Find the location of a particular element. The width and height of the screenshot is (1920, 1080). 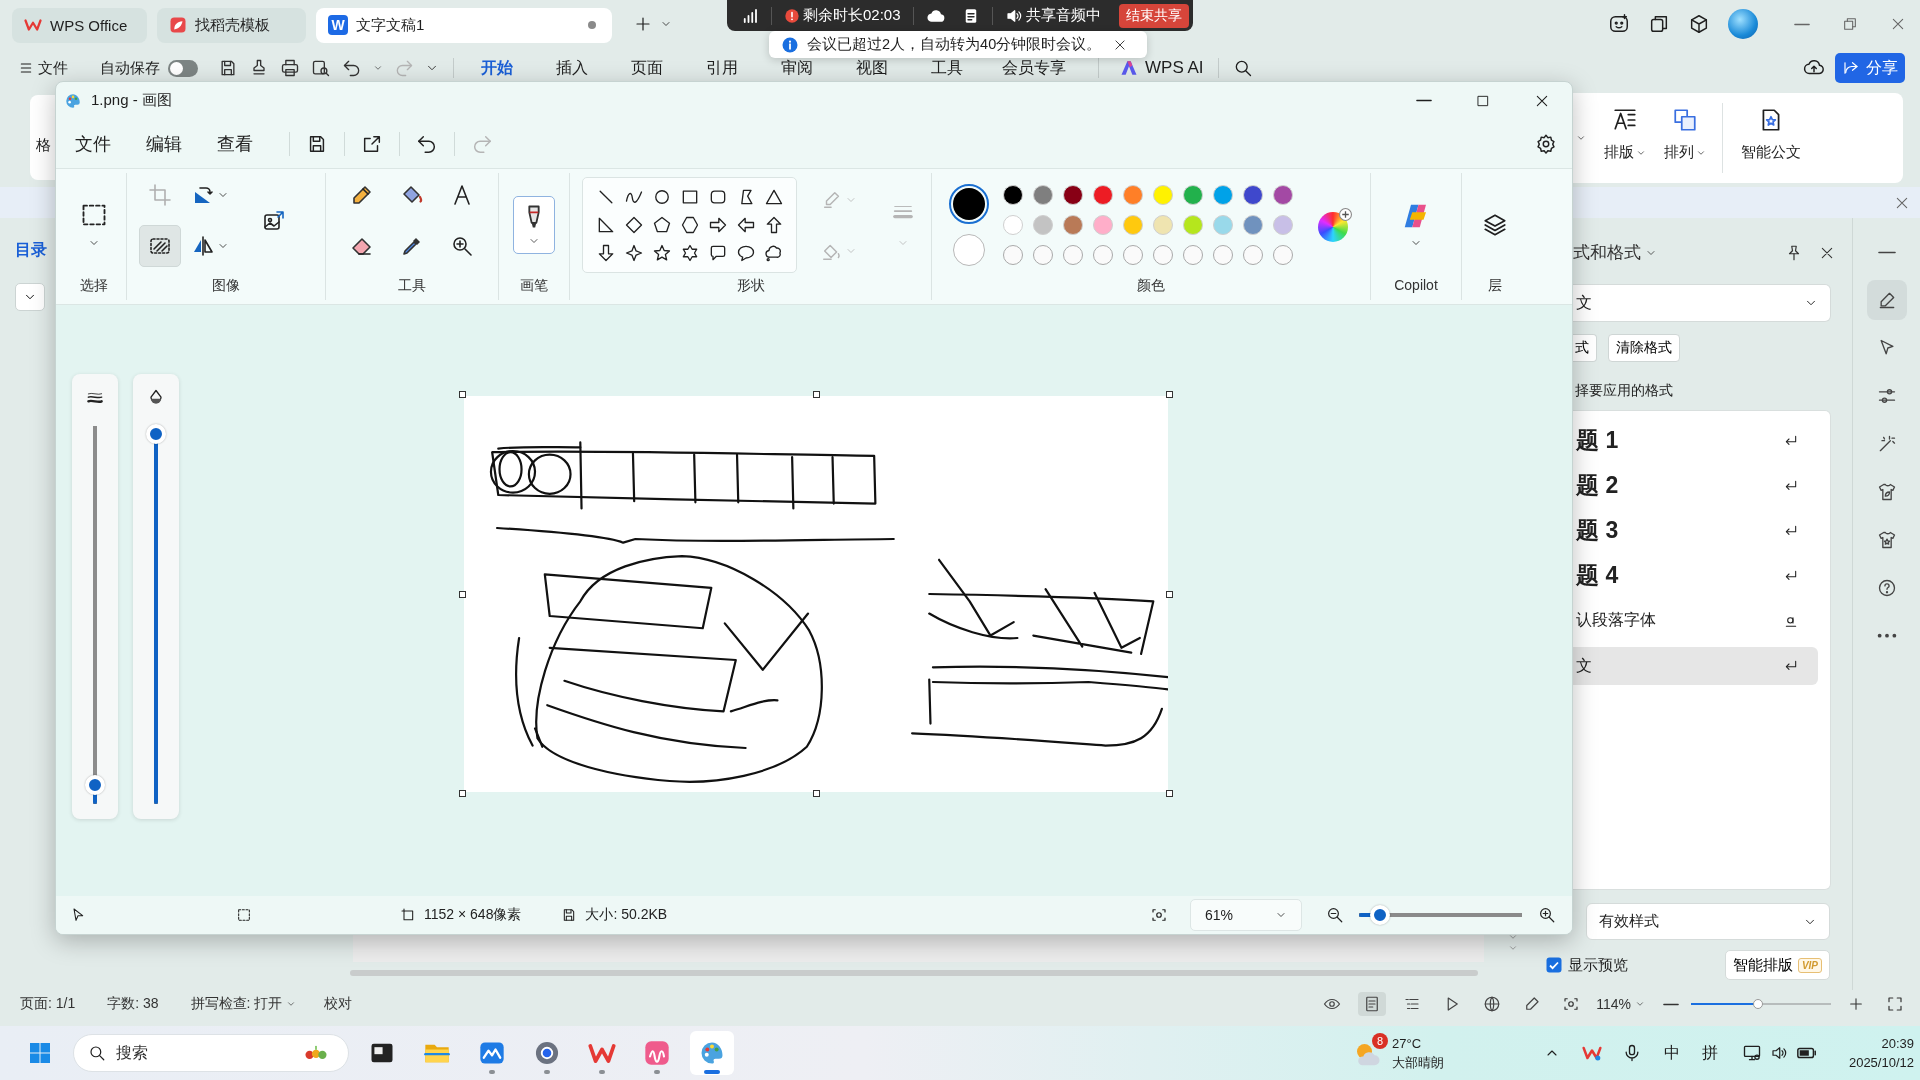

ribbon-tab: 插入 is located at coordinates (571, 68).